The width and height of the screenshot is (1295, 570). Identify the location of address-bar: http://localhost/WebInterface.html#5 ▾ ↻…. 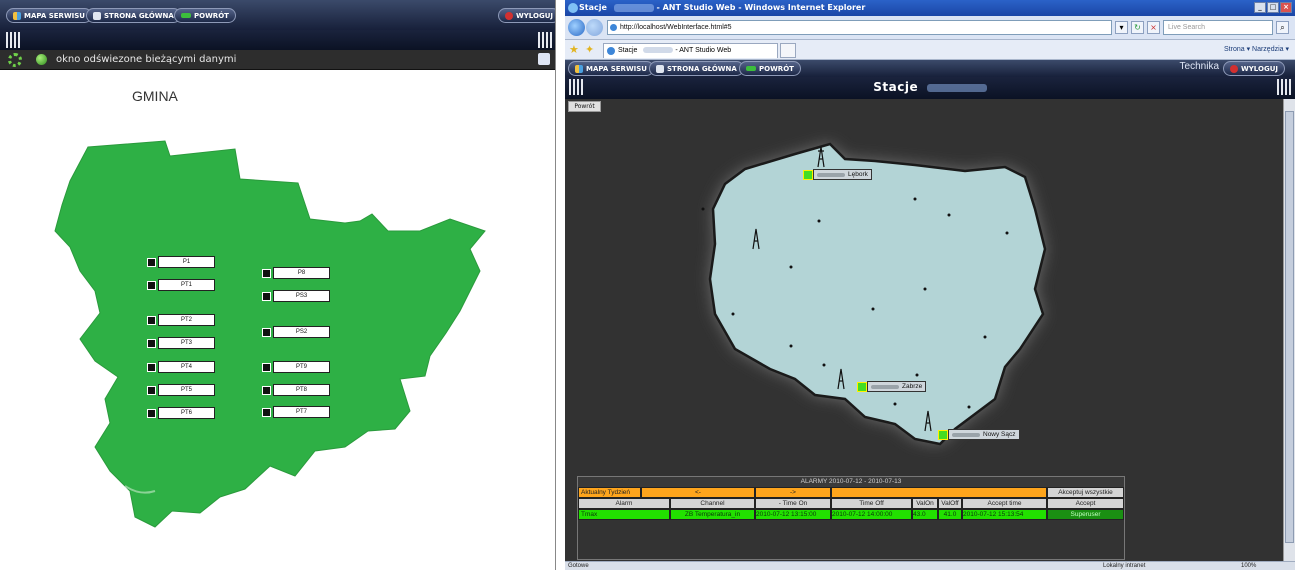
(930, 28).